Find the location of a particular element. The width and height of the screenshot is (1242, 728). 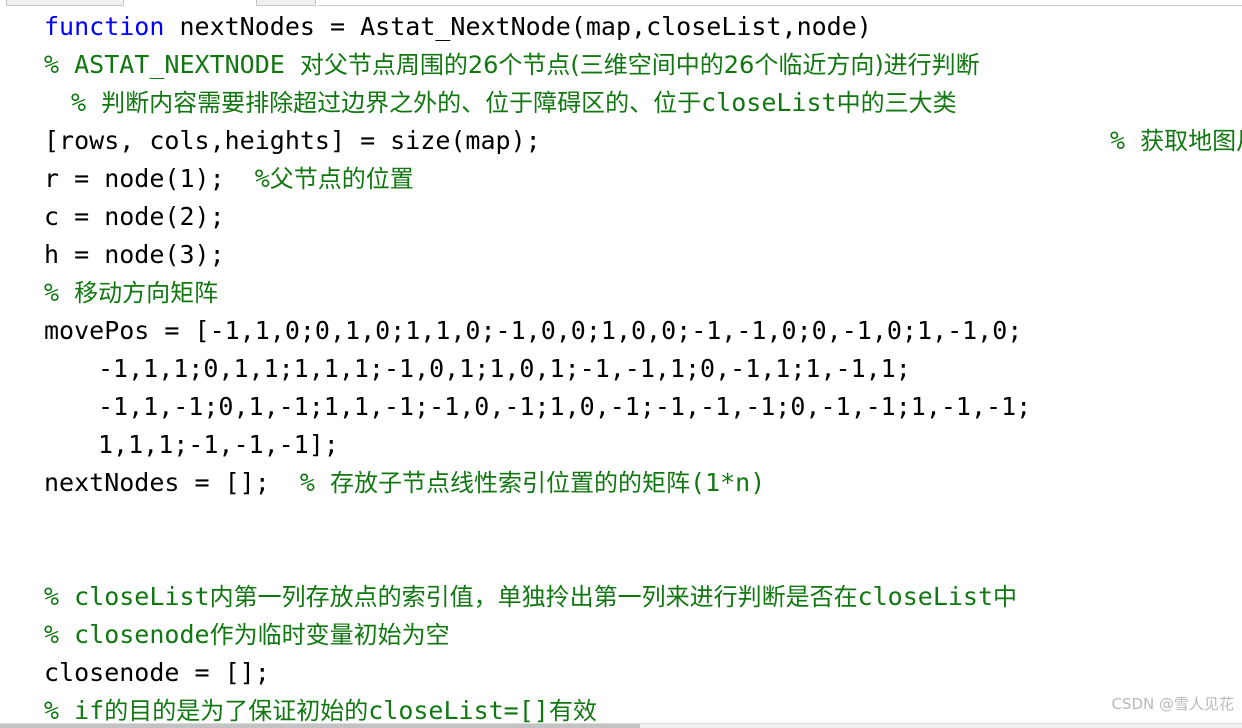

code-token-comment-cjk: 中的三大类 is located at coordinates (896, 103).